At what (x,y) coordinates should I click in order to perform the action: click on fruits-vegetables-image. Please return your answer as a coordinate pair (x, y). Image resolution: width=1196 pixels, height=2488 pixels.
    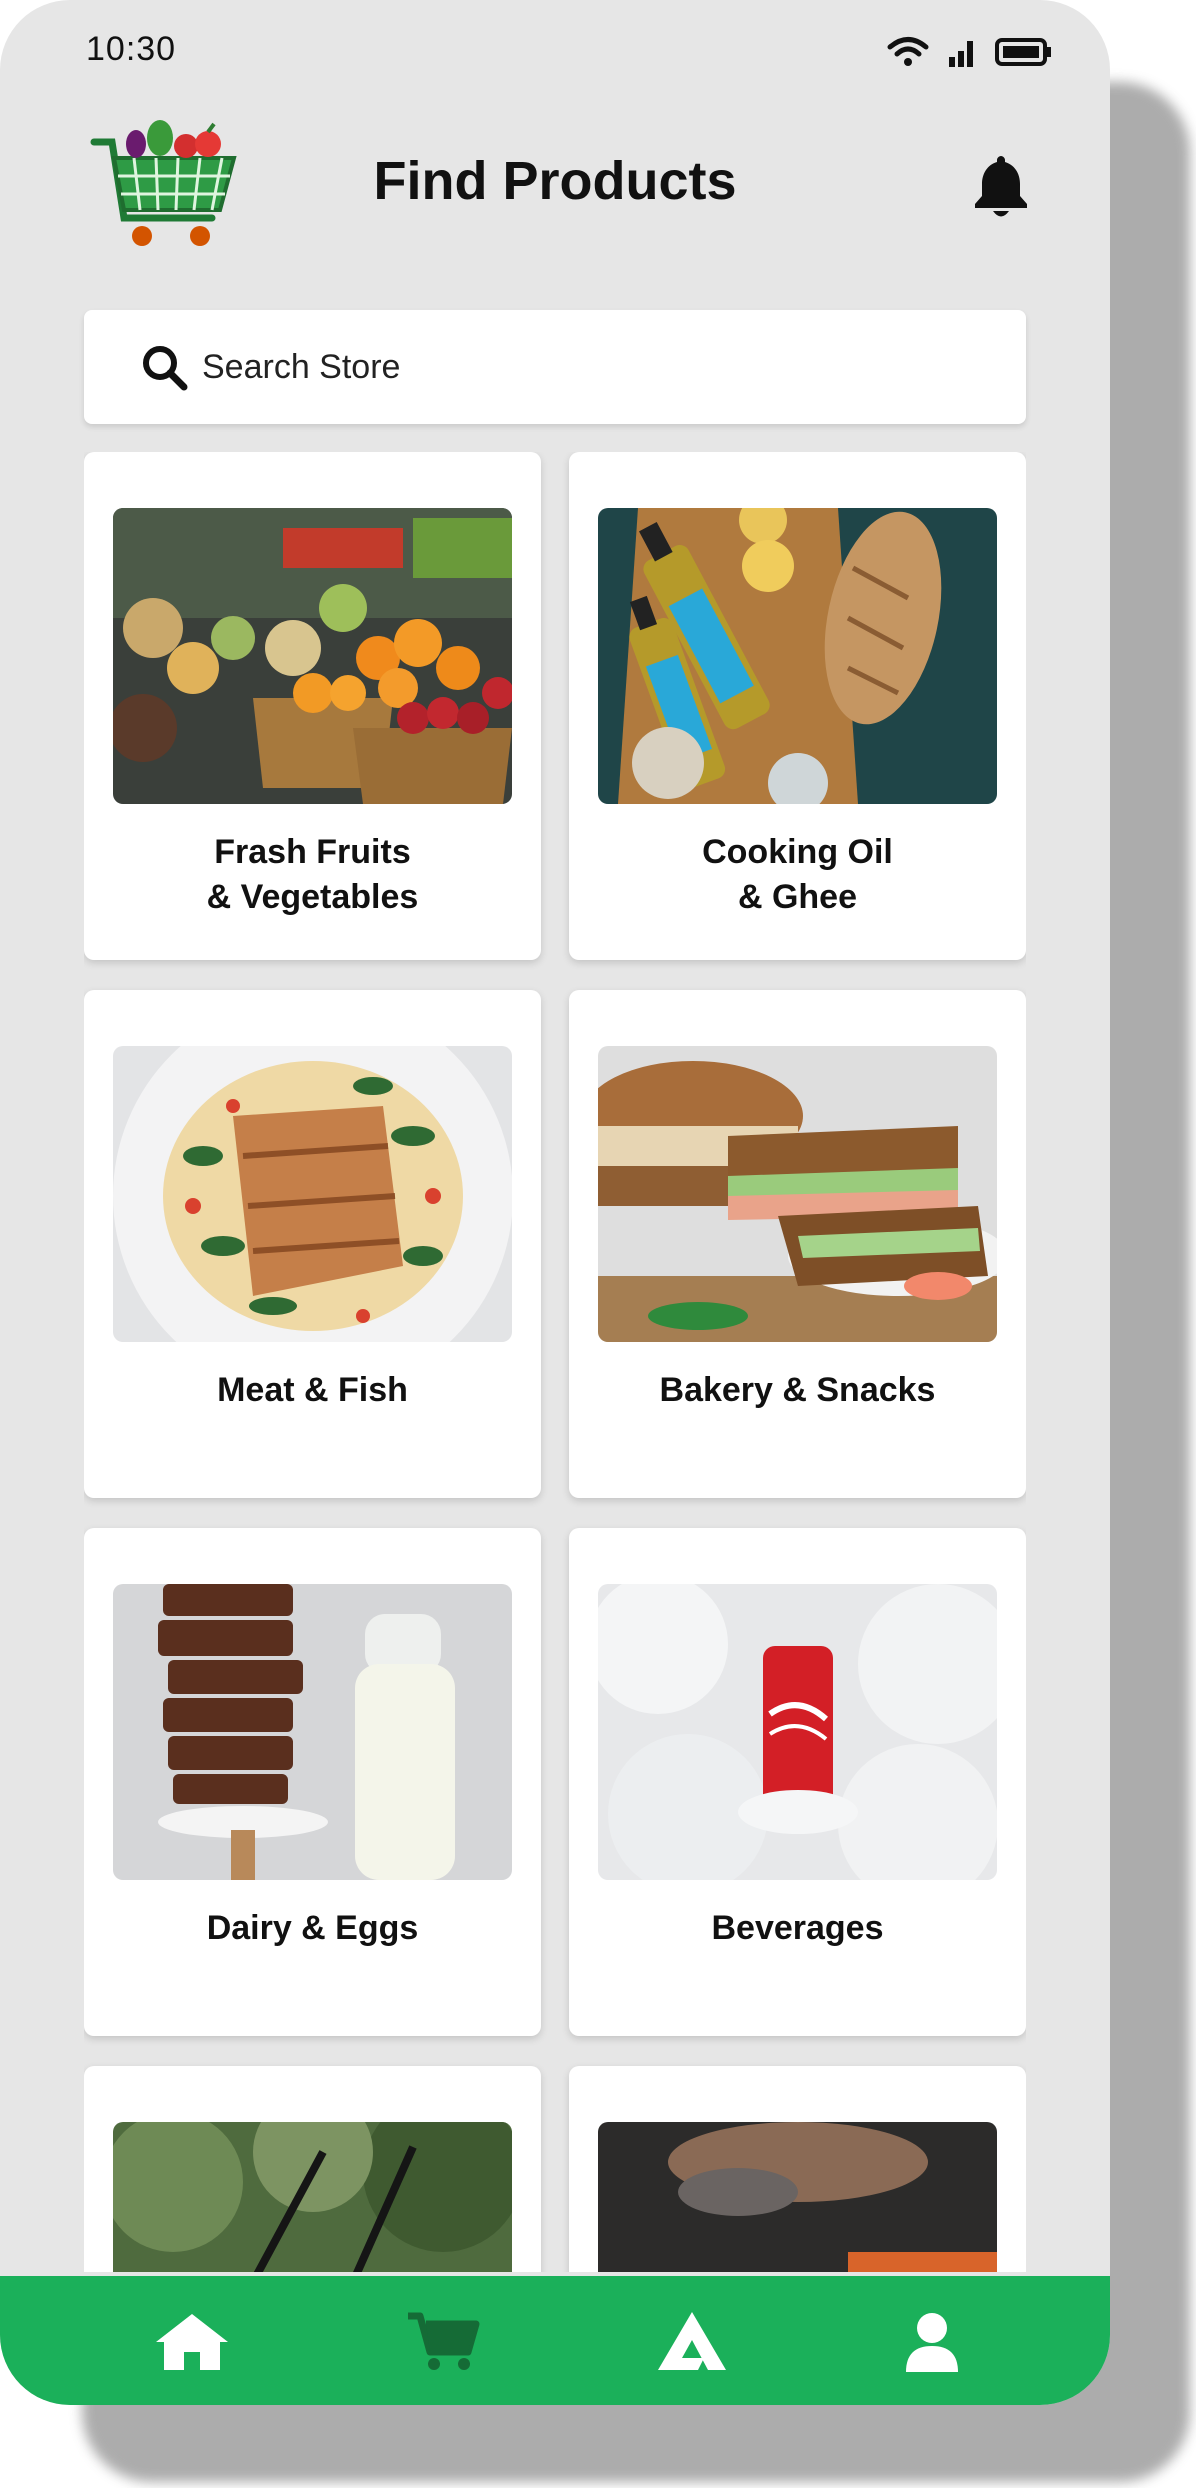
    Looking at the image, I should click on (312, 656).